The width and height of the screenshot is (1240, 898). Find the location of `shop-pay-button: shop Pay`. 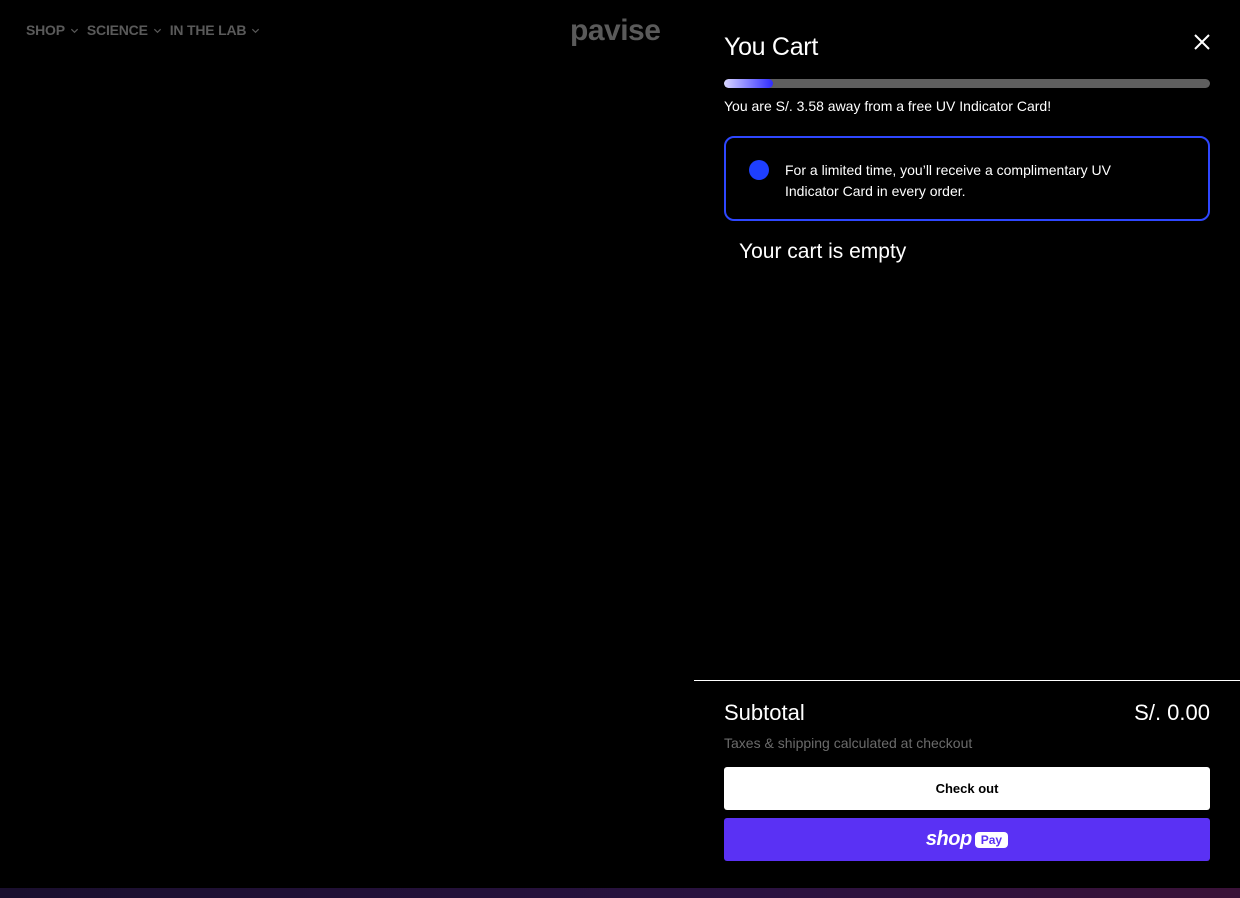

shop-pay-button: shop Pay is located at coordinates (967, 839).